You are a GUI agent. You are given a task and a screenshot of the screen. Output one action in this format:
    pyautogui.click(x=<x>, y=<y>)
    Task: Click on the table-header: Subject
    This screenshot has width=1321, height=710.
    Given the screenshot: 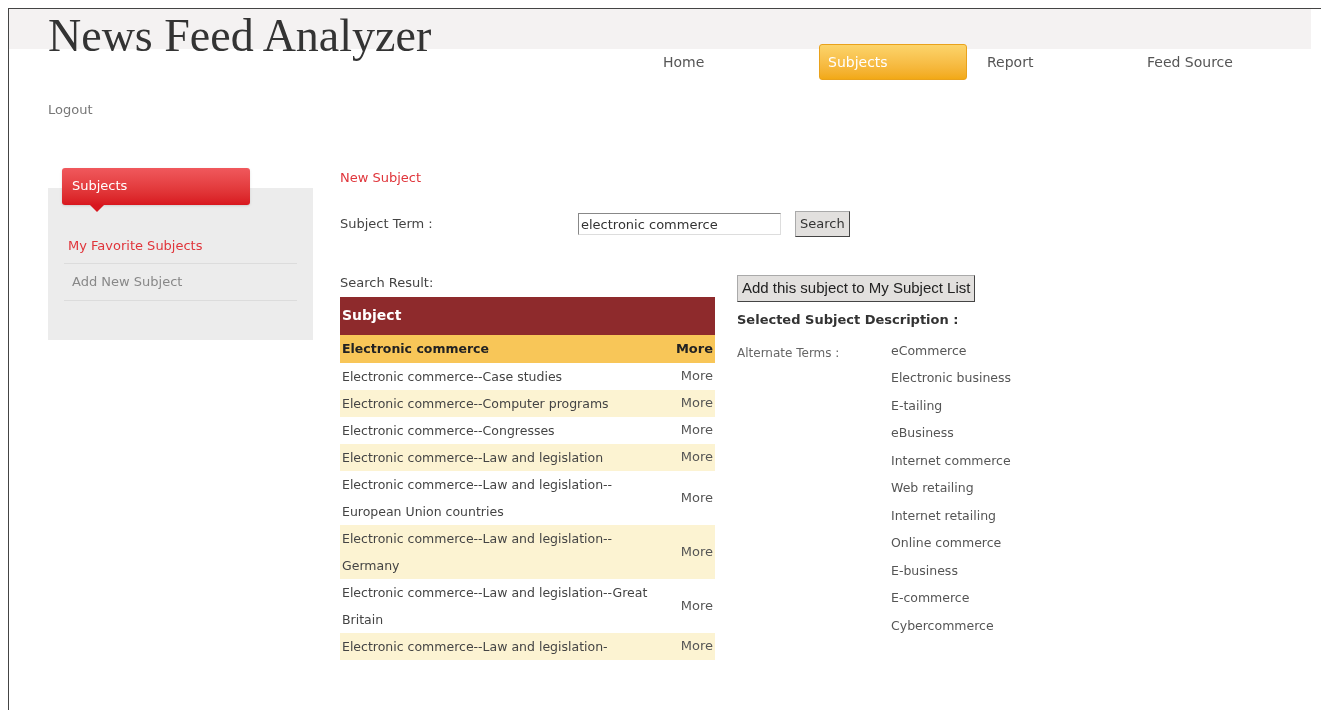 What is the action you would take?
    pyautogui.click(x=527, y=315)
    